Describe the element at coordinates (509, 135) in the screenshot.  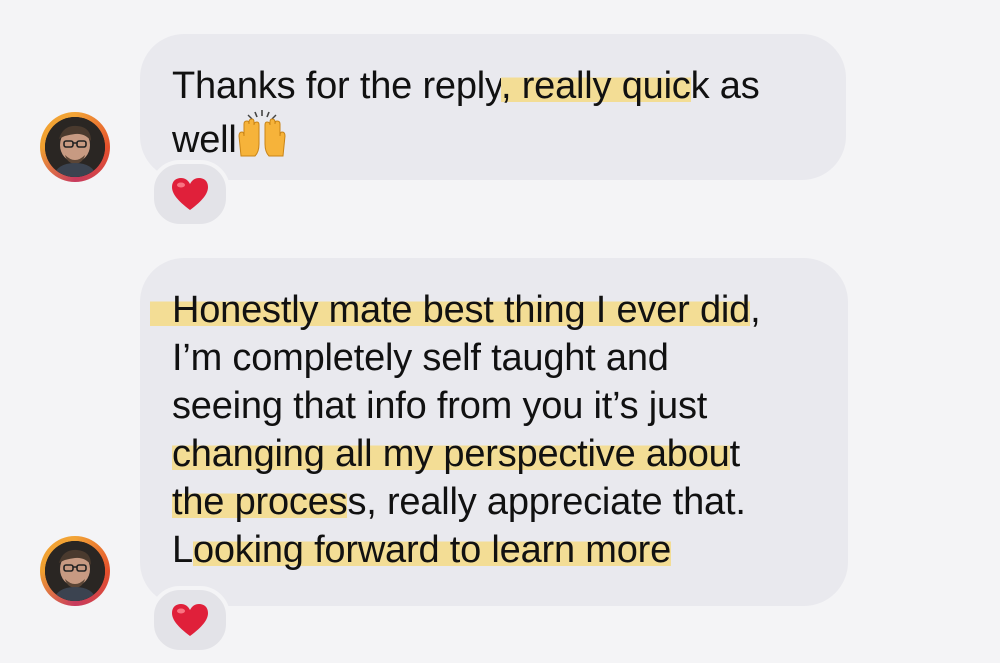
I see `message-line: well` at that location.